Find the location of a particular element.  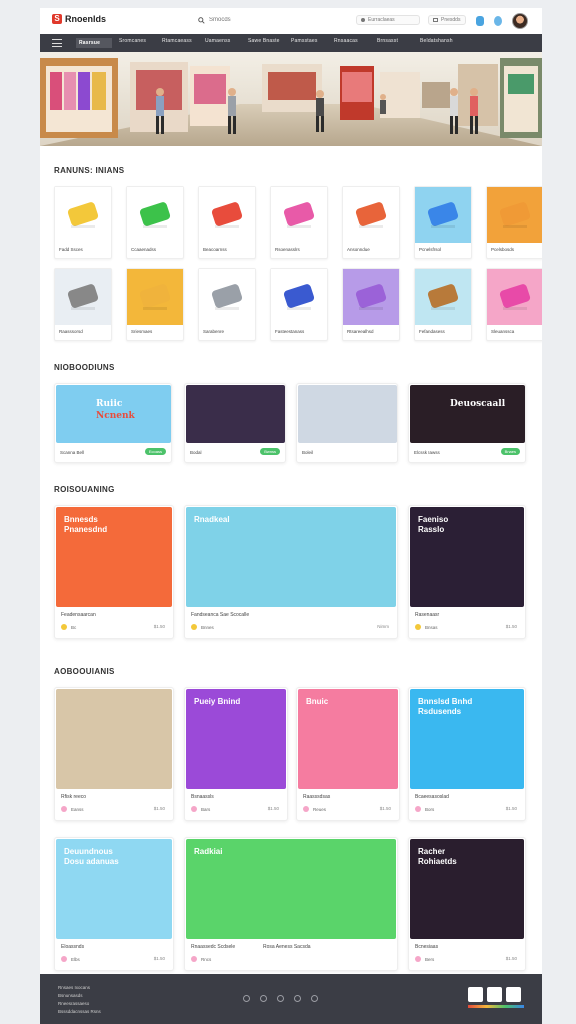

logo: S Rnoenlds is located at coordinates (79, 19).